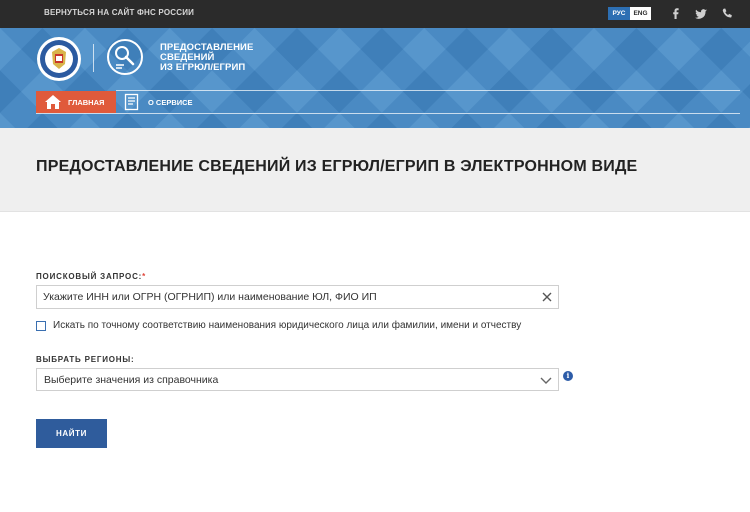 This screenshot has height=512, width=750. I want to click on search-field, so click(297, 297).